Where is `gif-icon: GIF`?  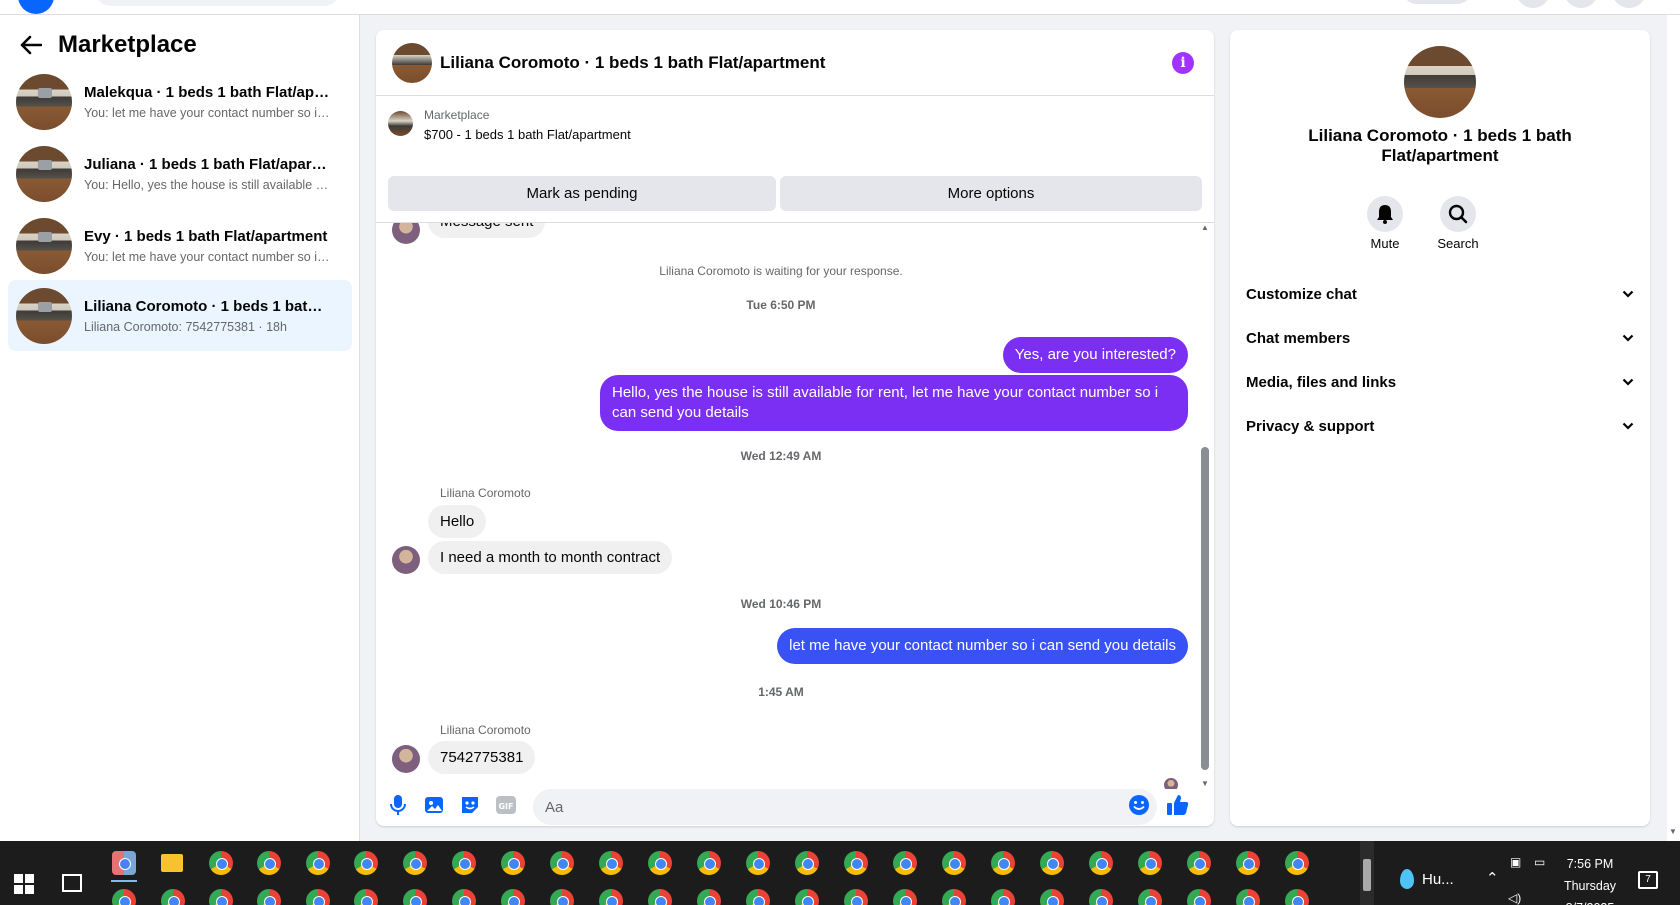
gif-icon: GIF is located at coordinates (506, 805).